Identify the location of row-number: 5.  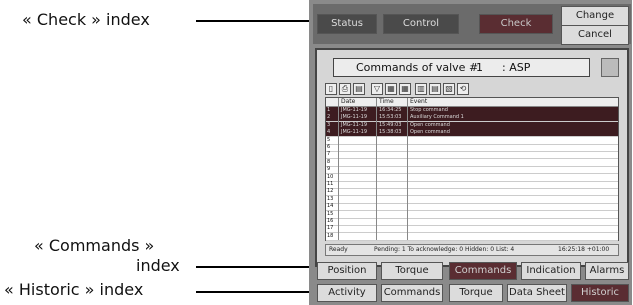
(329, 139).